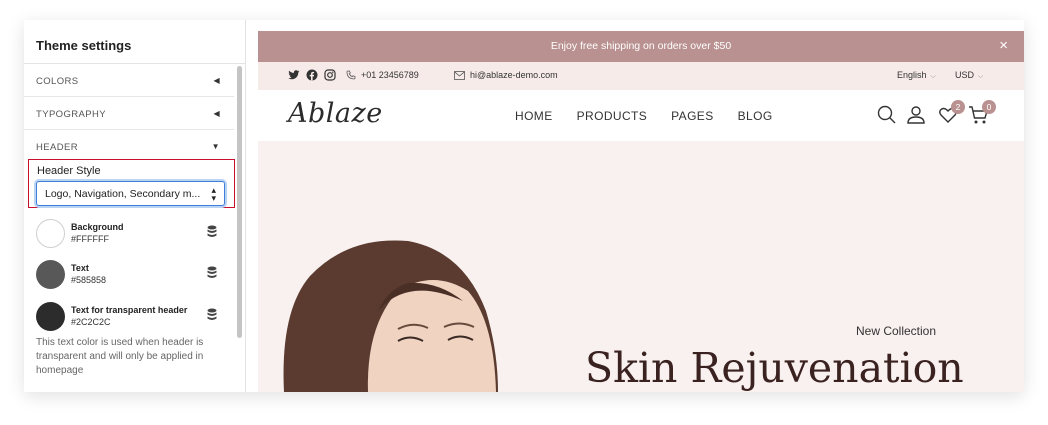 The width and height of the screenshot is (1048, 425). I want to click on announcement-bar: Enjoy free shipping on orders over $50 ×, so click(641, 46).